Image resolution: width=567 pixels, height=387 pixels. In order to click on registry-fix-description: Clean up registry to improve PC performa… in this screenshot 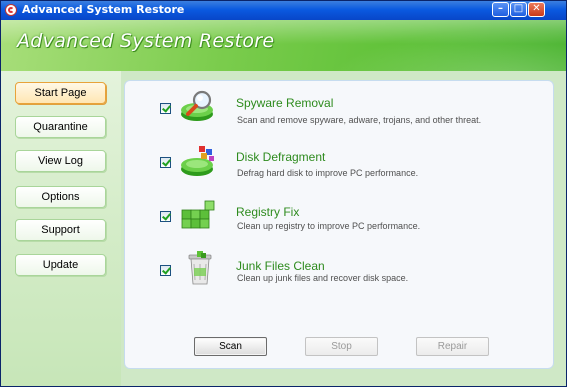, I will do `click(329, 226)`.